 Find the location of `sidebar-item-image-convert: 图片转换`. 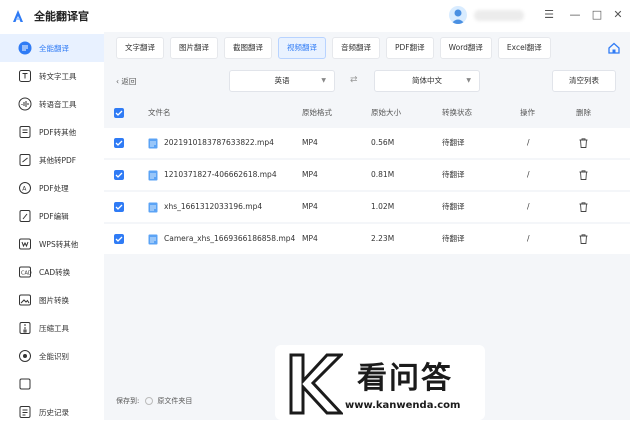

sidebar-item-image-convert: 图片转换 is located at coordinates (52, 300).